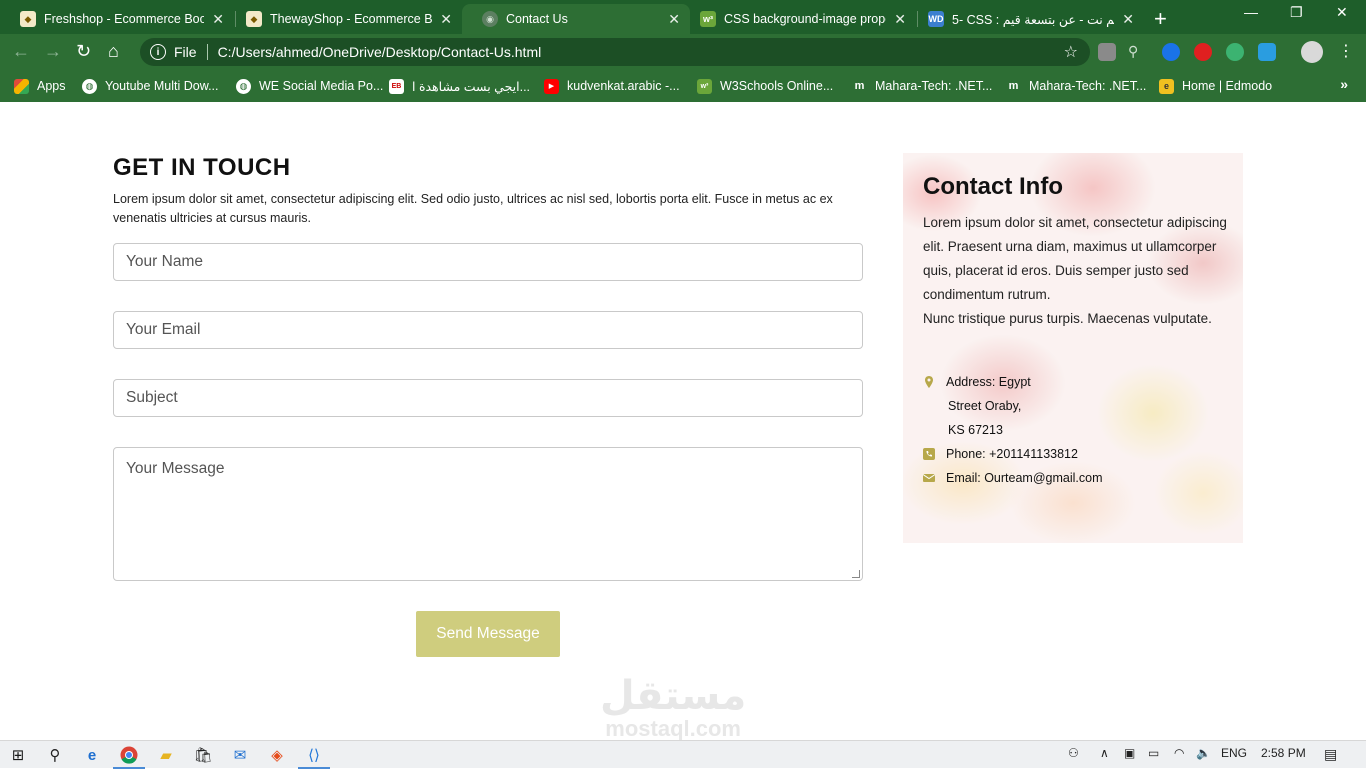  Describe the element at coordinates (1203, 52) in the screenshot. I see `adblock-icon` at that location.